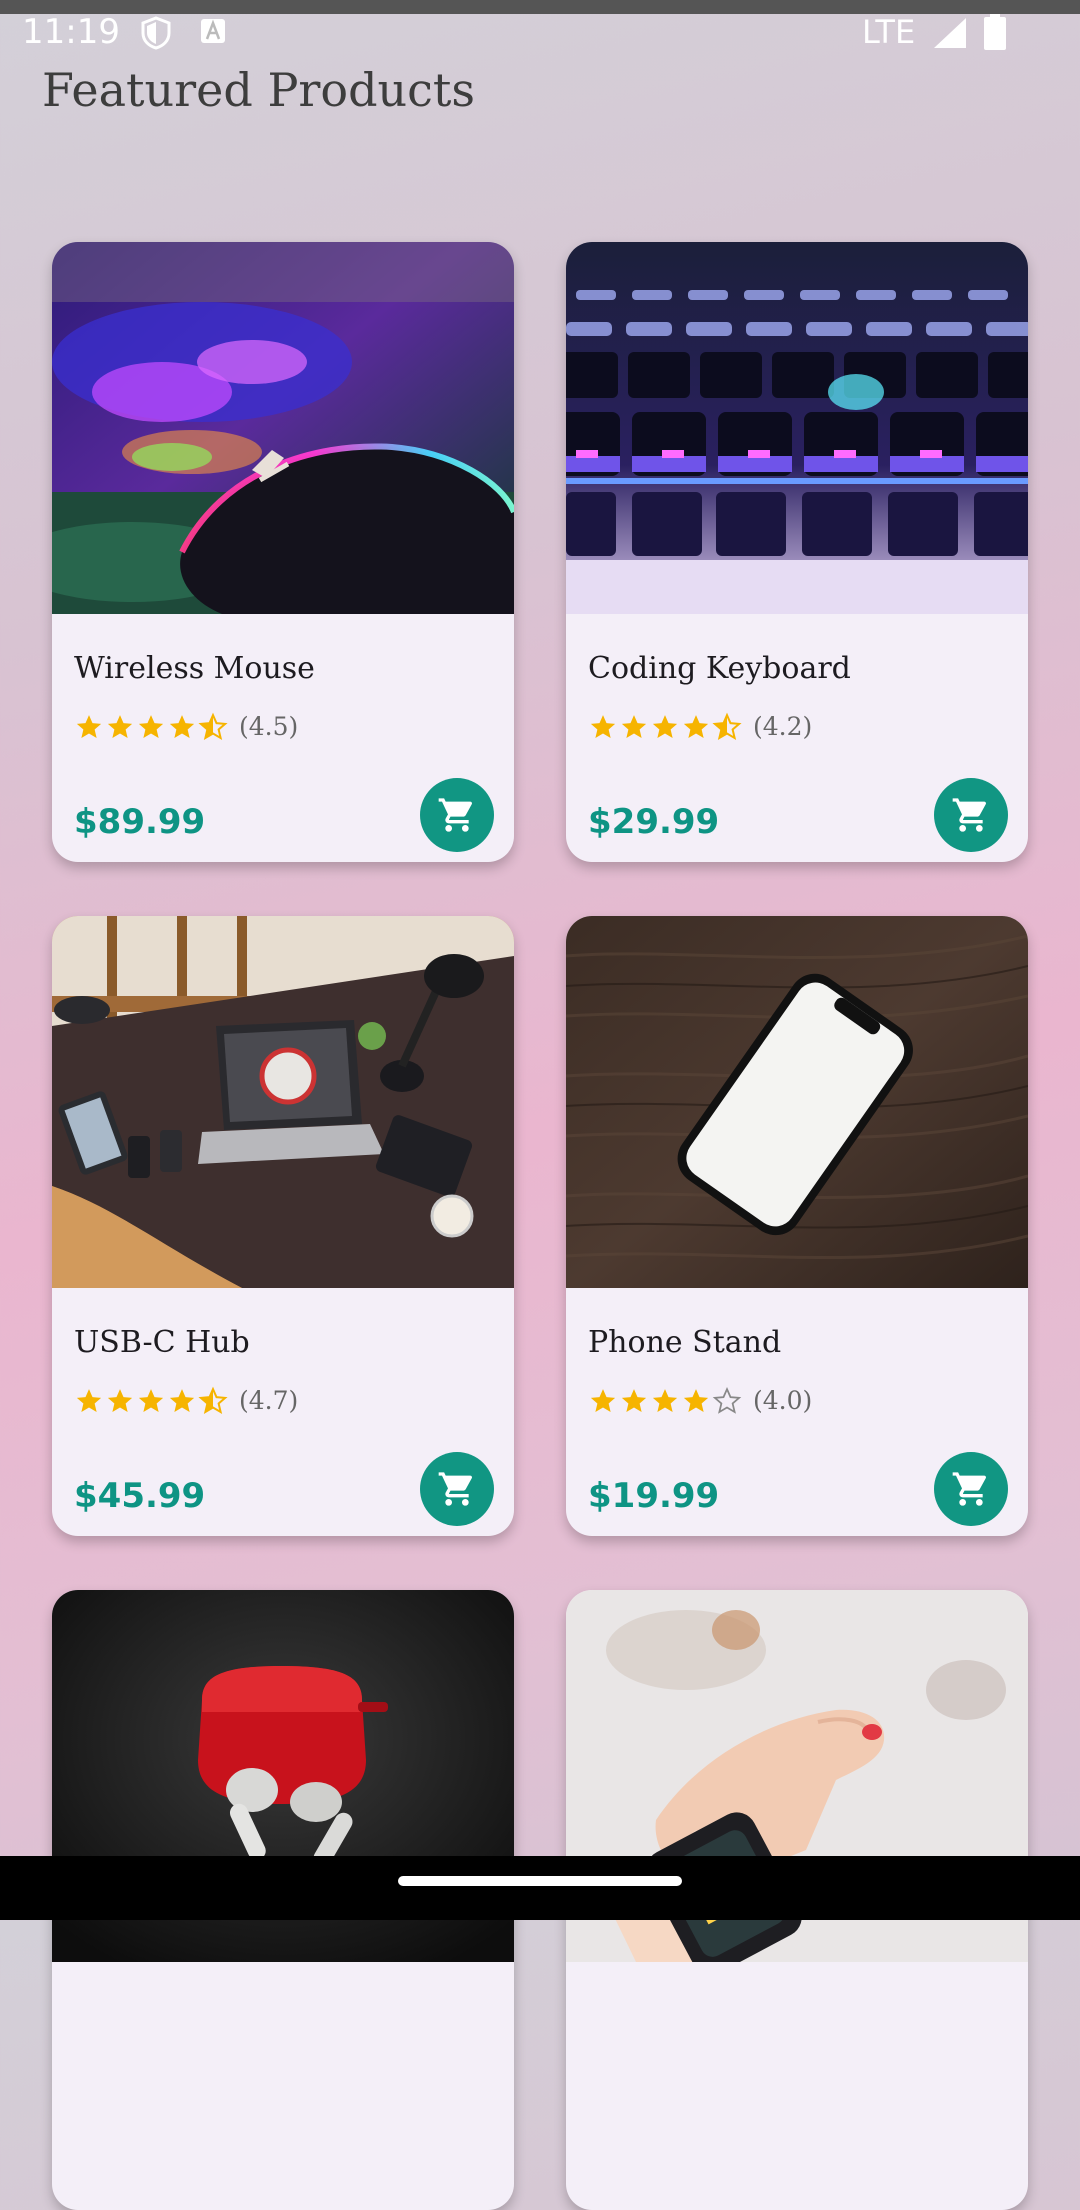 This screenshot has height=2210, width=1080. Describe the element at coordinates (654, 1496) in the screenshot. I see `product-price: $19.99` at that location.